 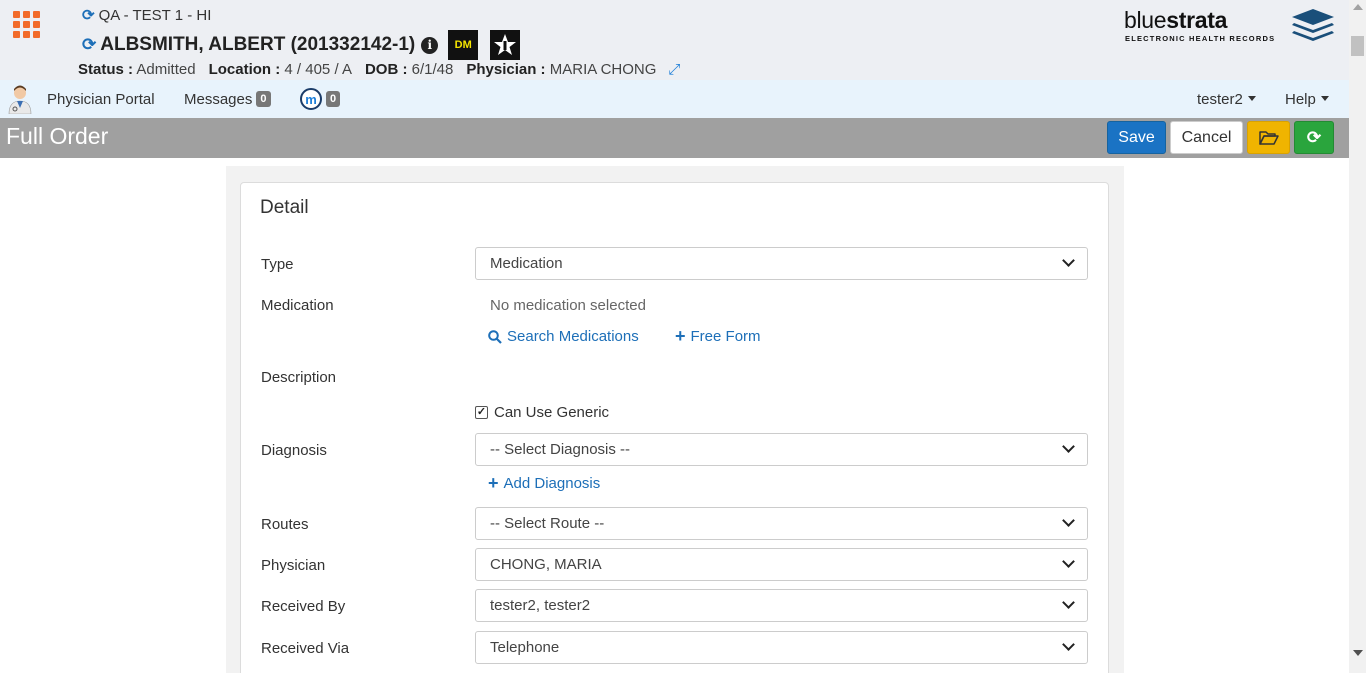 What do you see at coordinates (1197, 20) in the screenshot?
I see `logo-name-bold: strata` at bounding box center [1197, 20].